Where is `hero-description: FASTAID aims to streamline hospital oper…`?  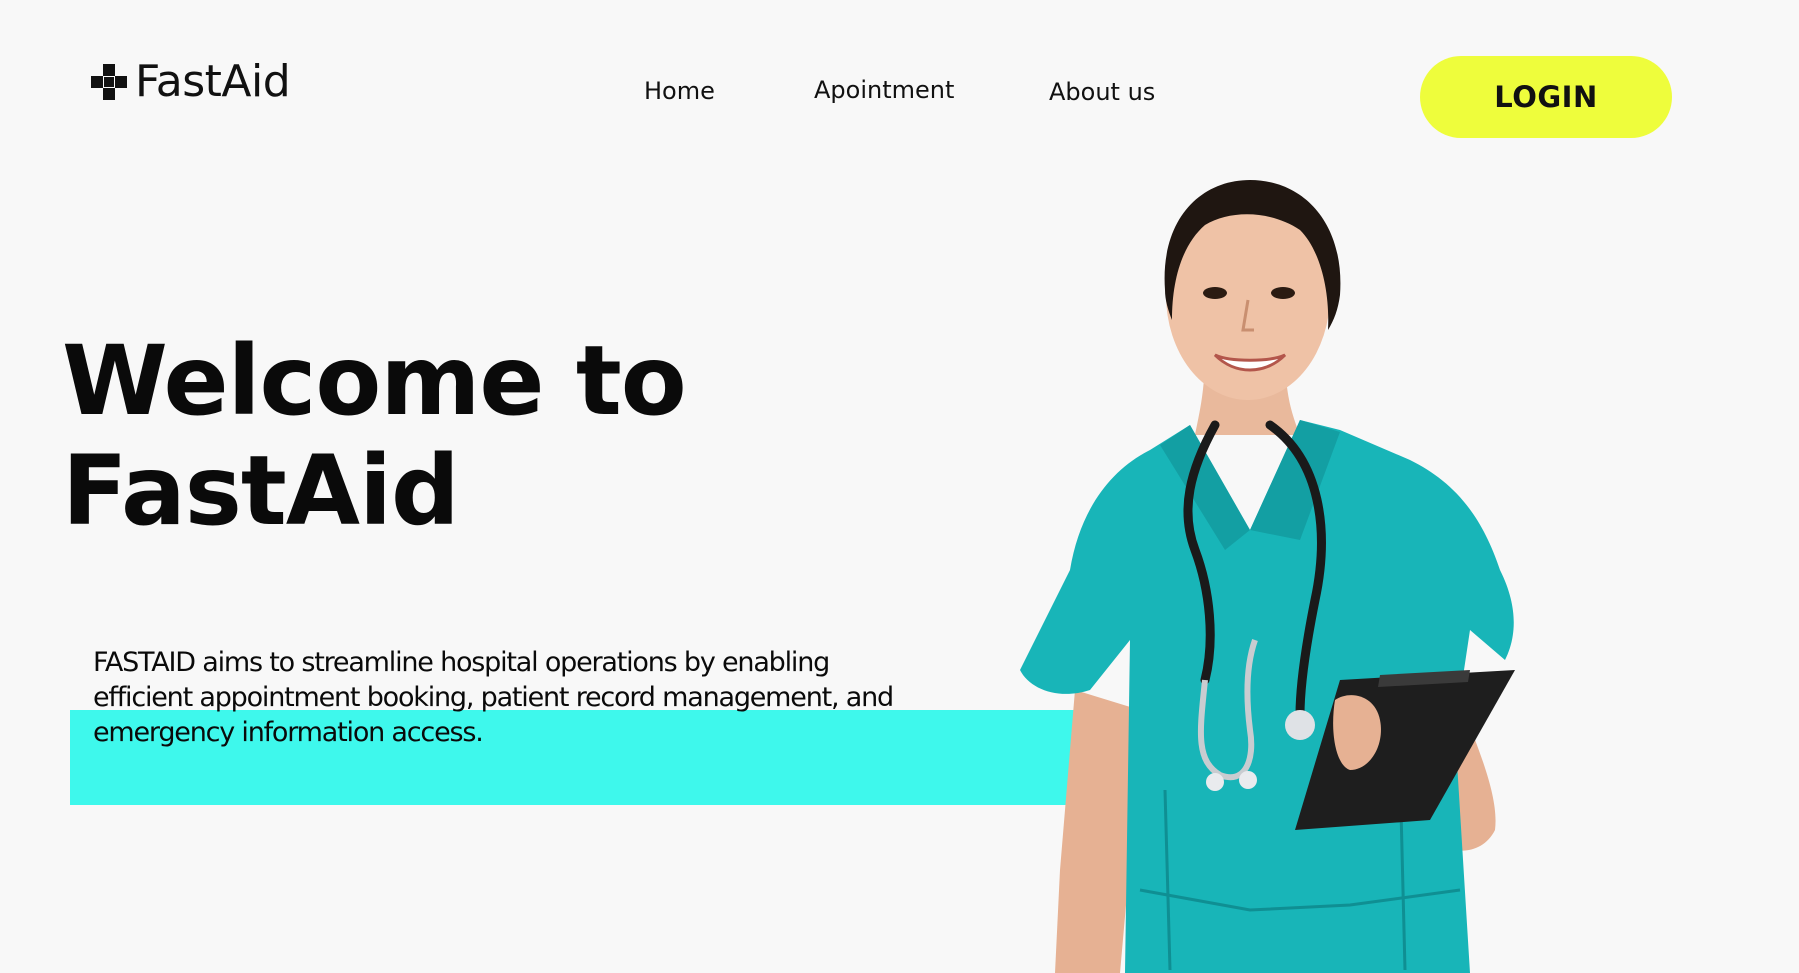 hero-description: FASTAID aims to streamline hospital oper… is located at coordinates (493, 697).